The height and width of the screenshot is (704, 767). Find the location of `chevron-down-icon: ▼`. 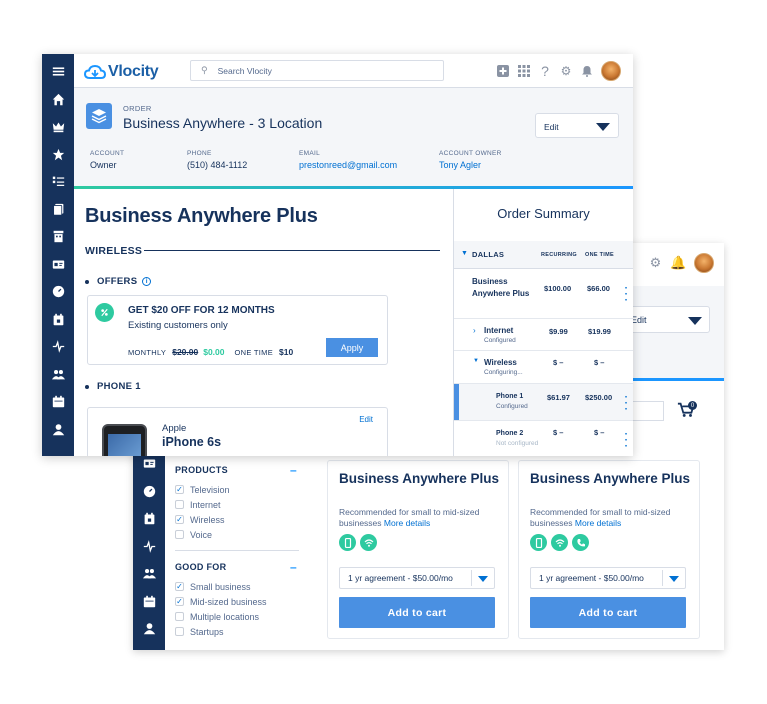

chevron-down-icon: ▼ is located at coordinates (476, 361).